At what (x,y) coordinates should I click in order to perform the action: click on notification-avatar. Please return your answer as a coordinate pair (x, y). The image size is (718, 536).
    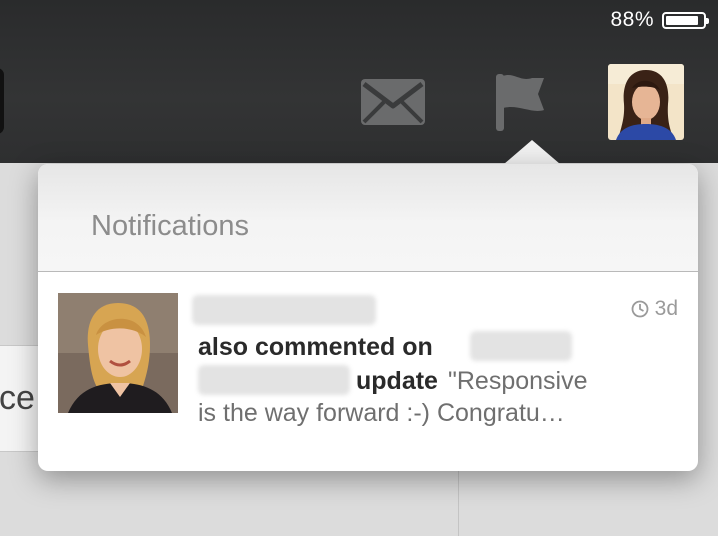
    Looking at the image, I should click on (118, 353).